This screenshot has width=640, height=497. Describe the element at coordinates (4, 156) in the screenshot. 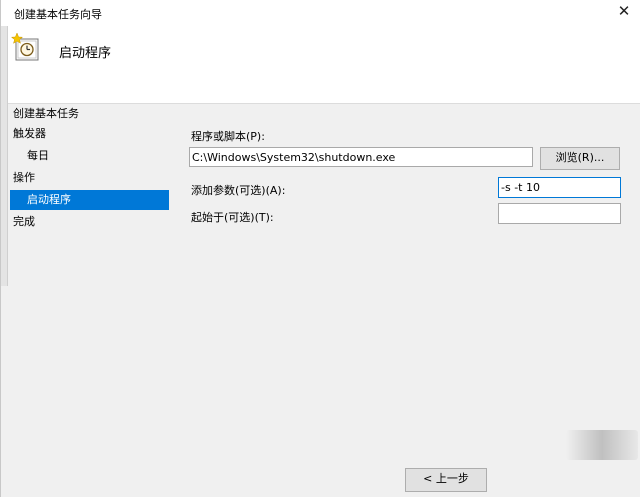

I see `left-edge-strip` at that location.